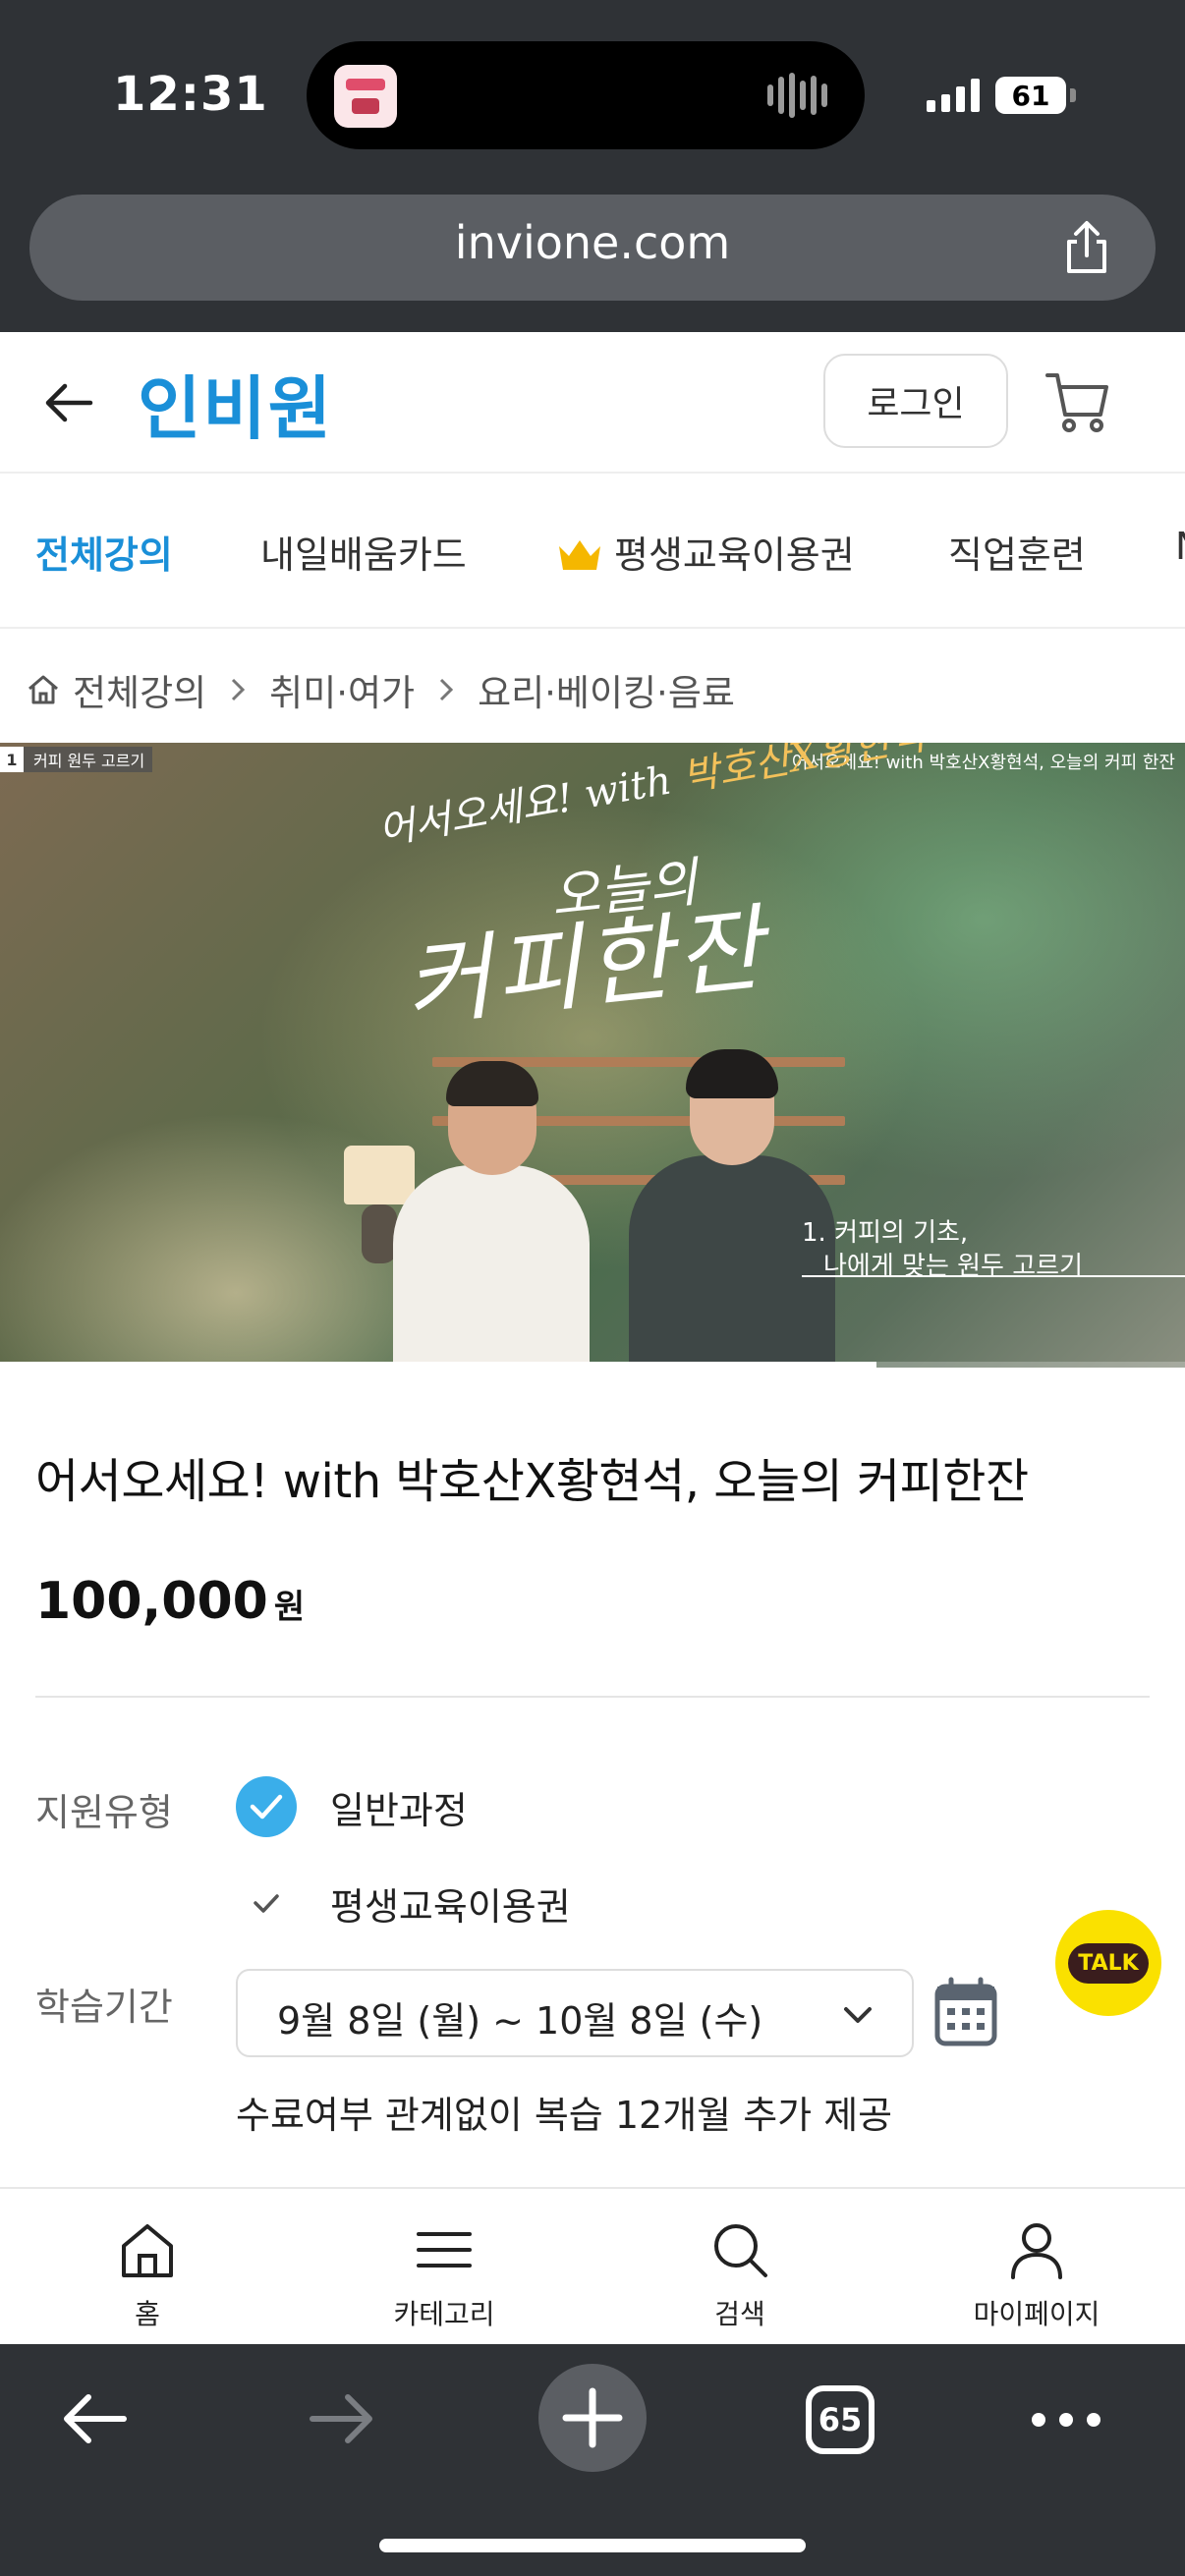  What do you see at coordinates (1078, 401) in the screenshot?
I see `cart-icon` at bounding box center [1078, 401].